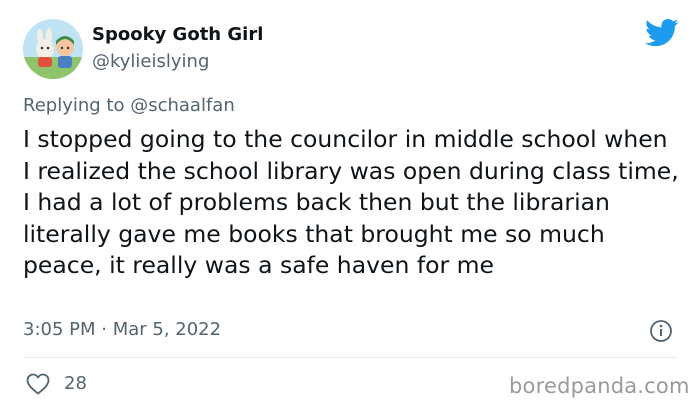 This screenshot has height=410, width=700. I want to click on author-display-name: Spooky Goth Girl, so click(177, 34).